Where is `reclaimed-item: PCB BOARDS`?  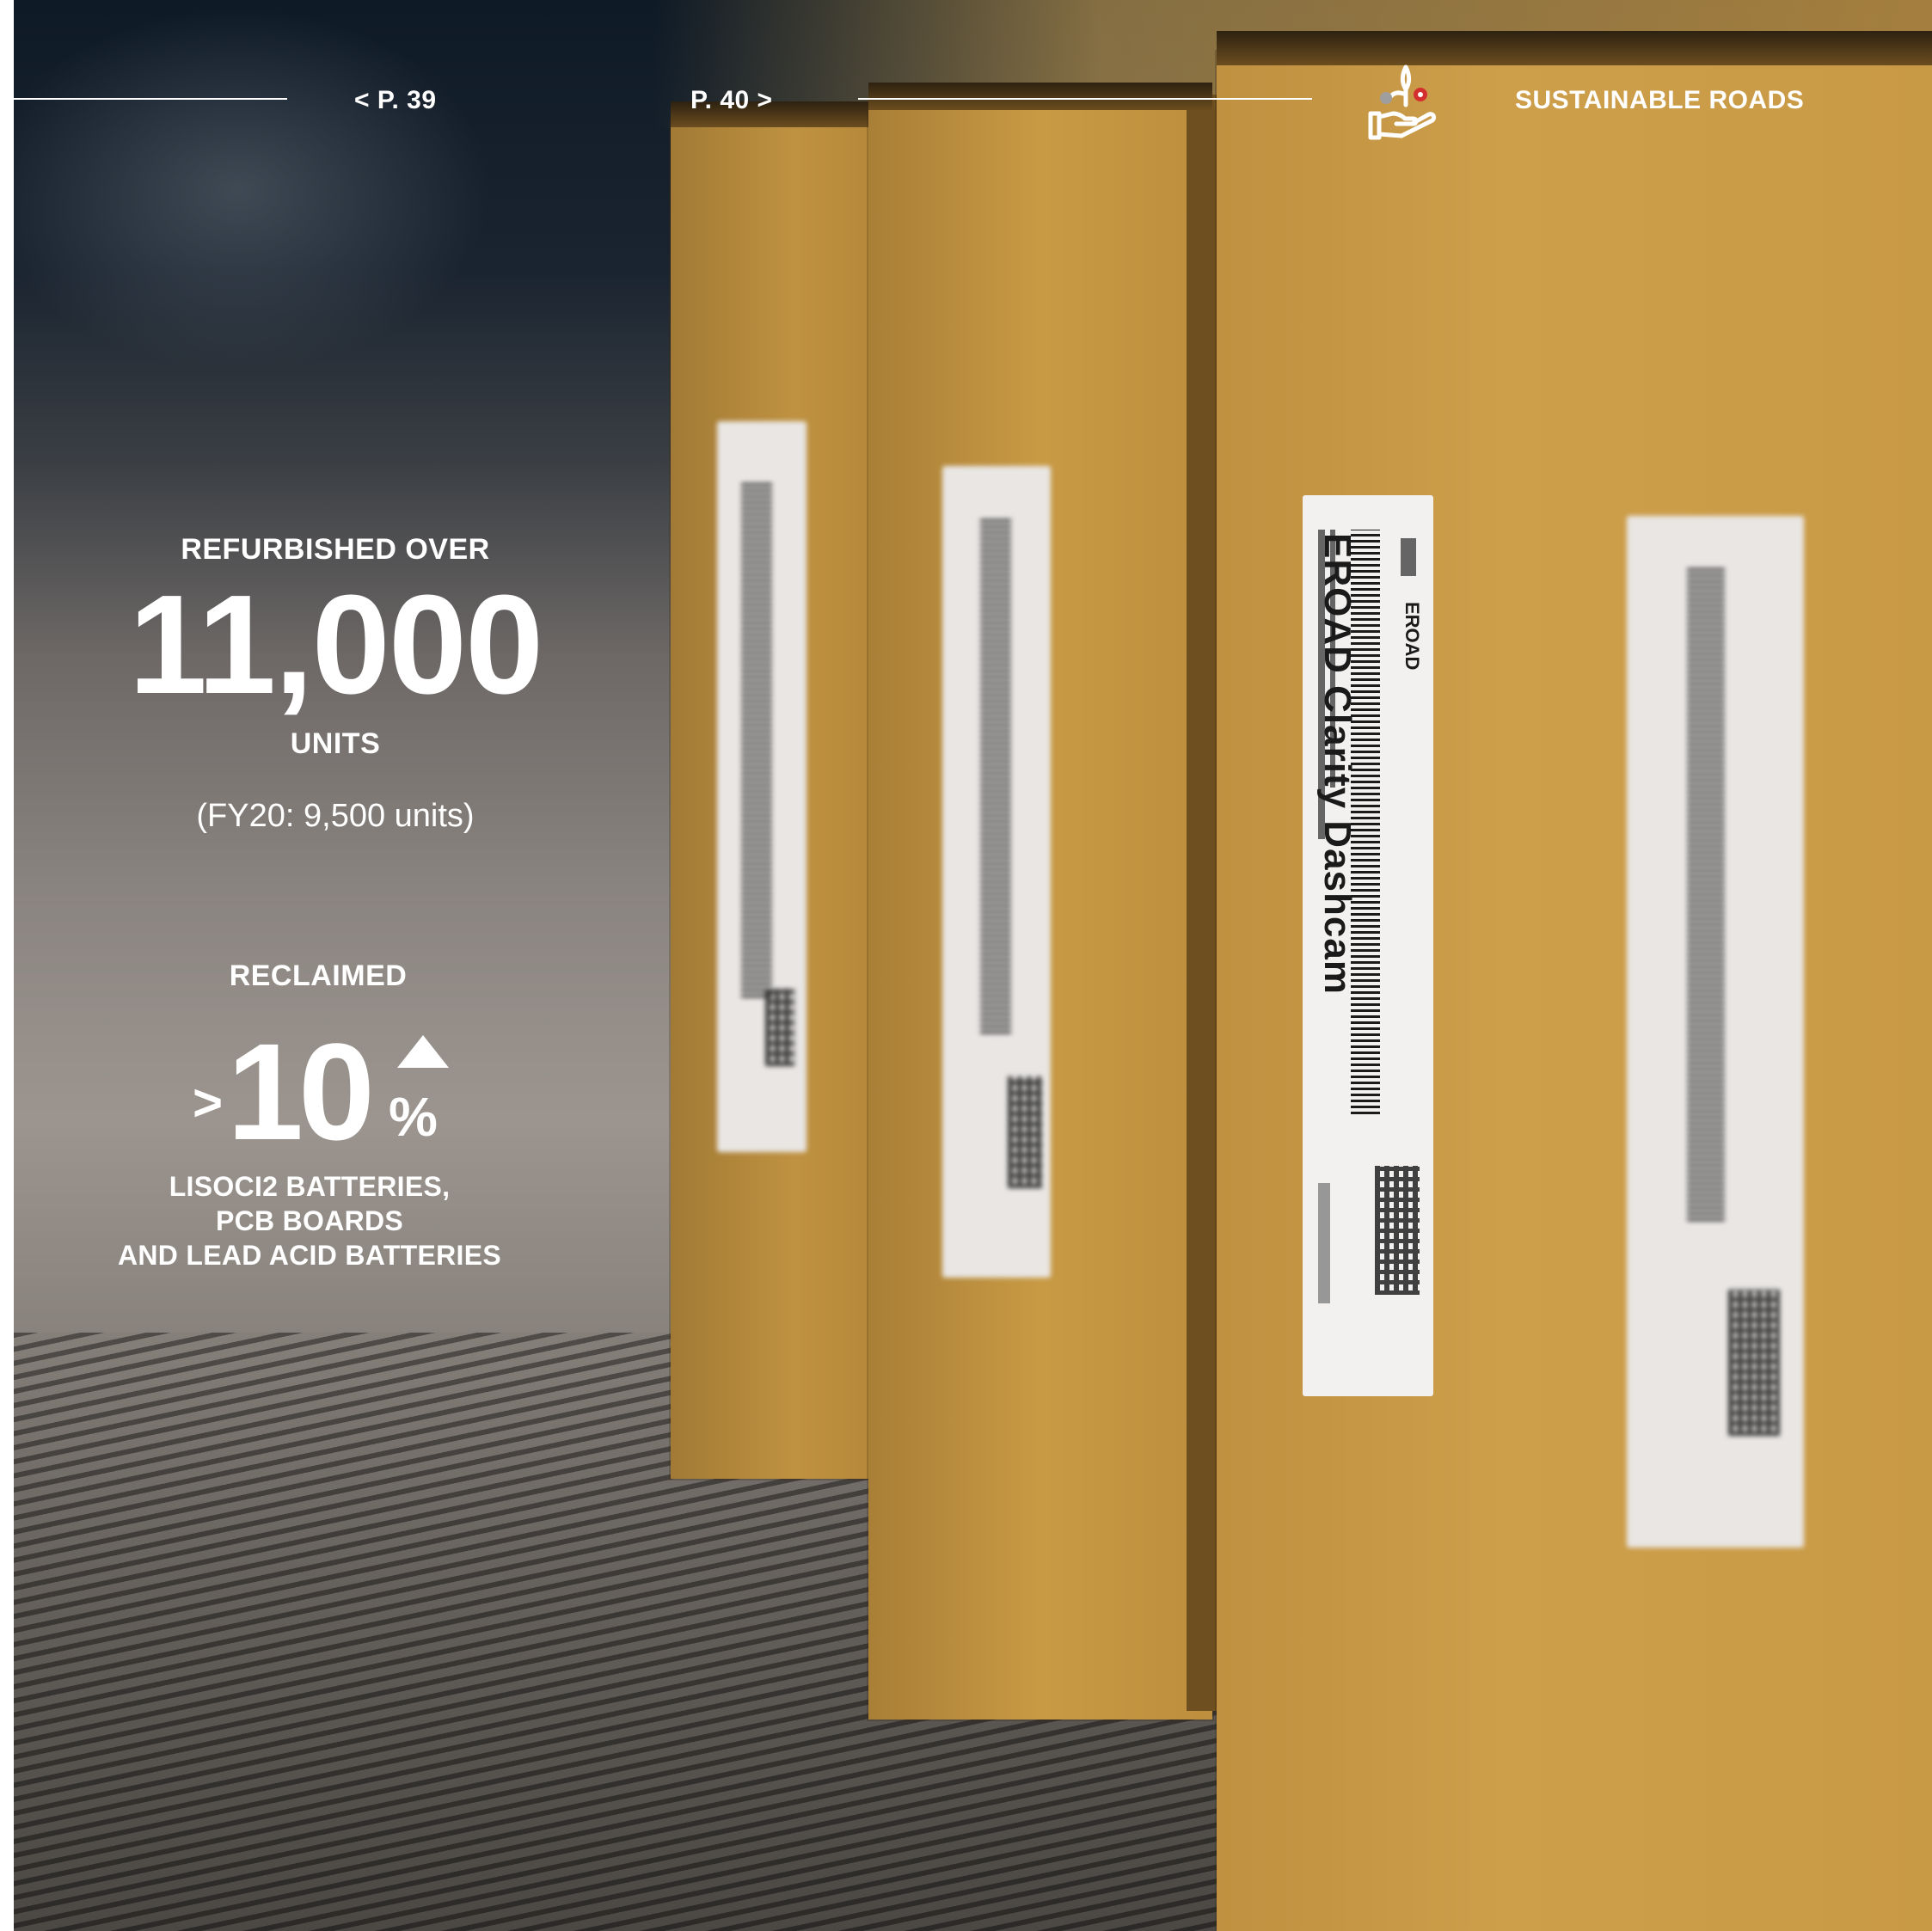 reclaimed-item: PCB BOARDS is located at coordinates (309, 1220).